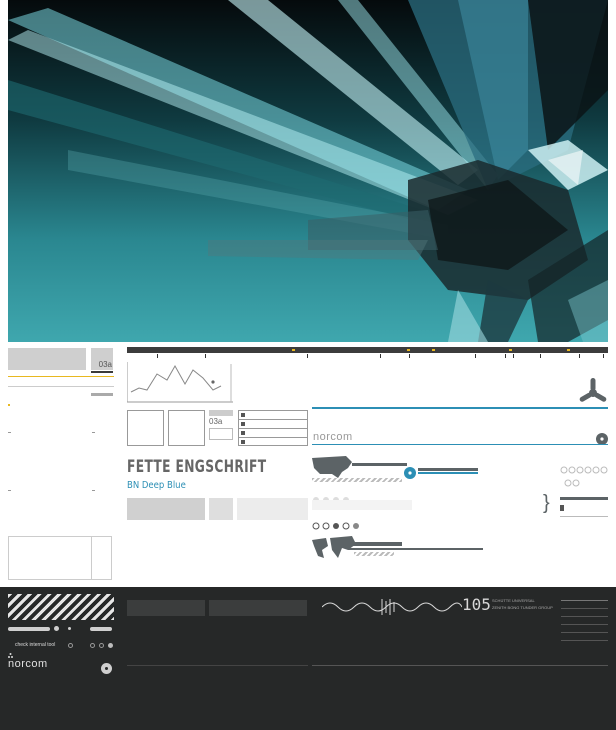 The image size is (616, 730). I want to click on caption: ZENITH BONG TUNDER GROUP, so click(522, 607).